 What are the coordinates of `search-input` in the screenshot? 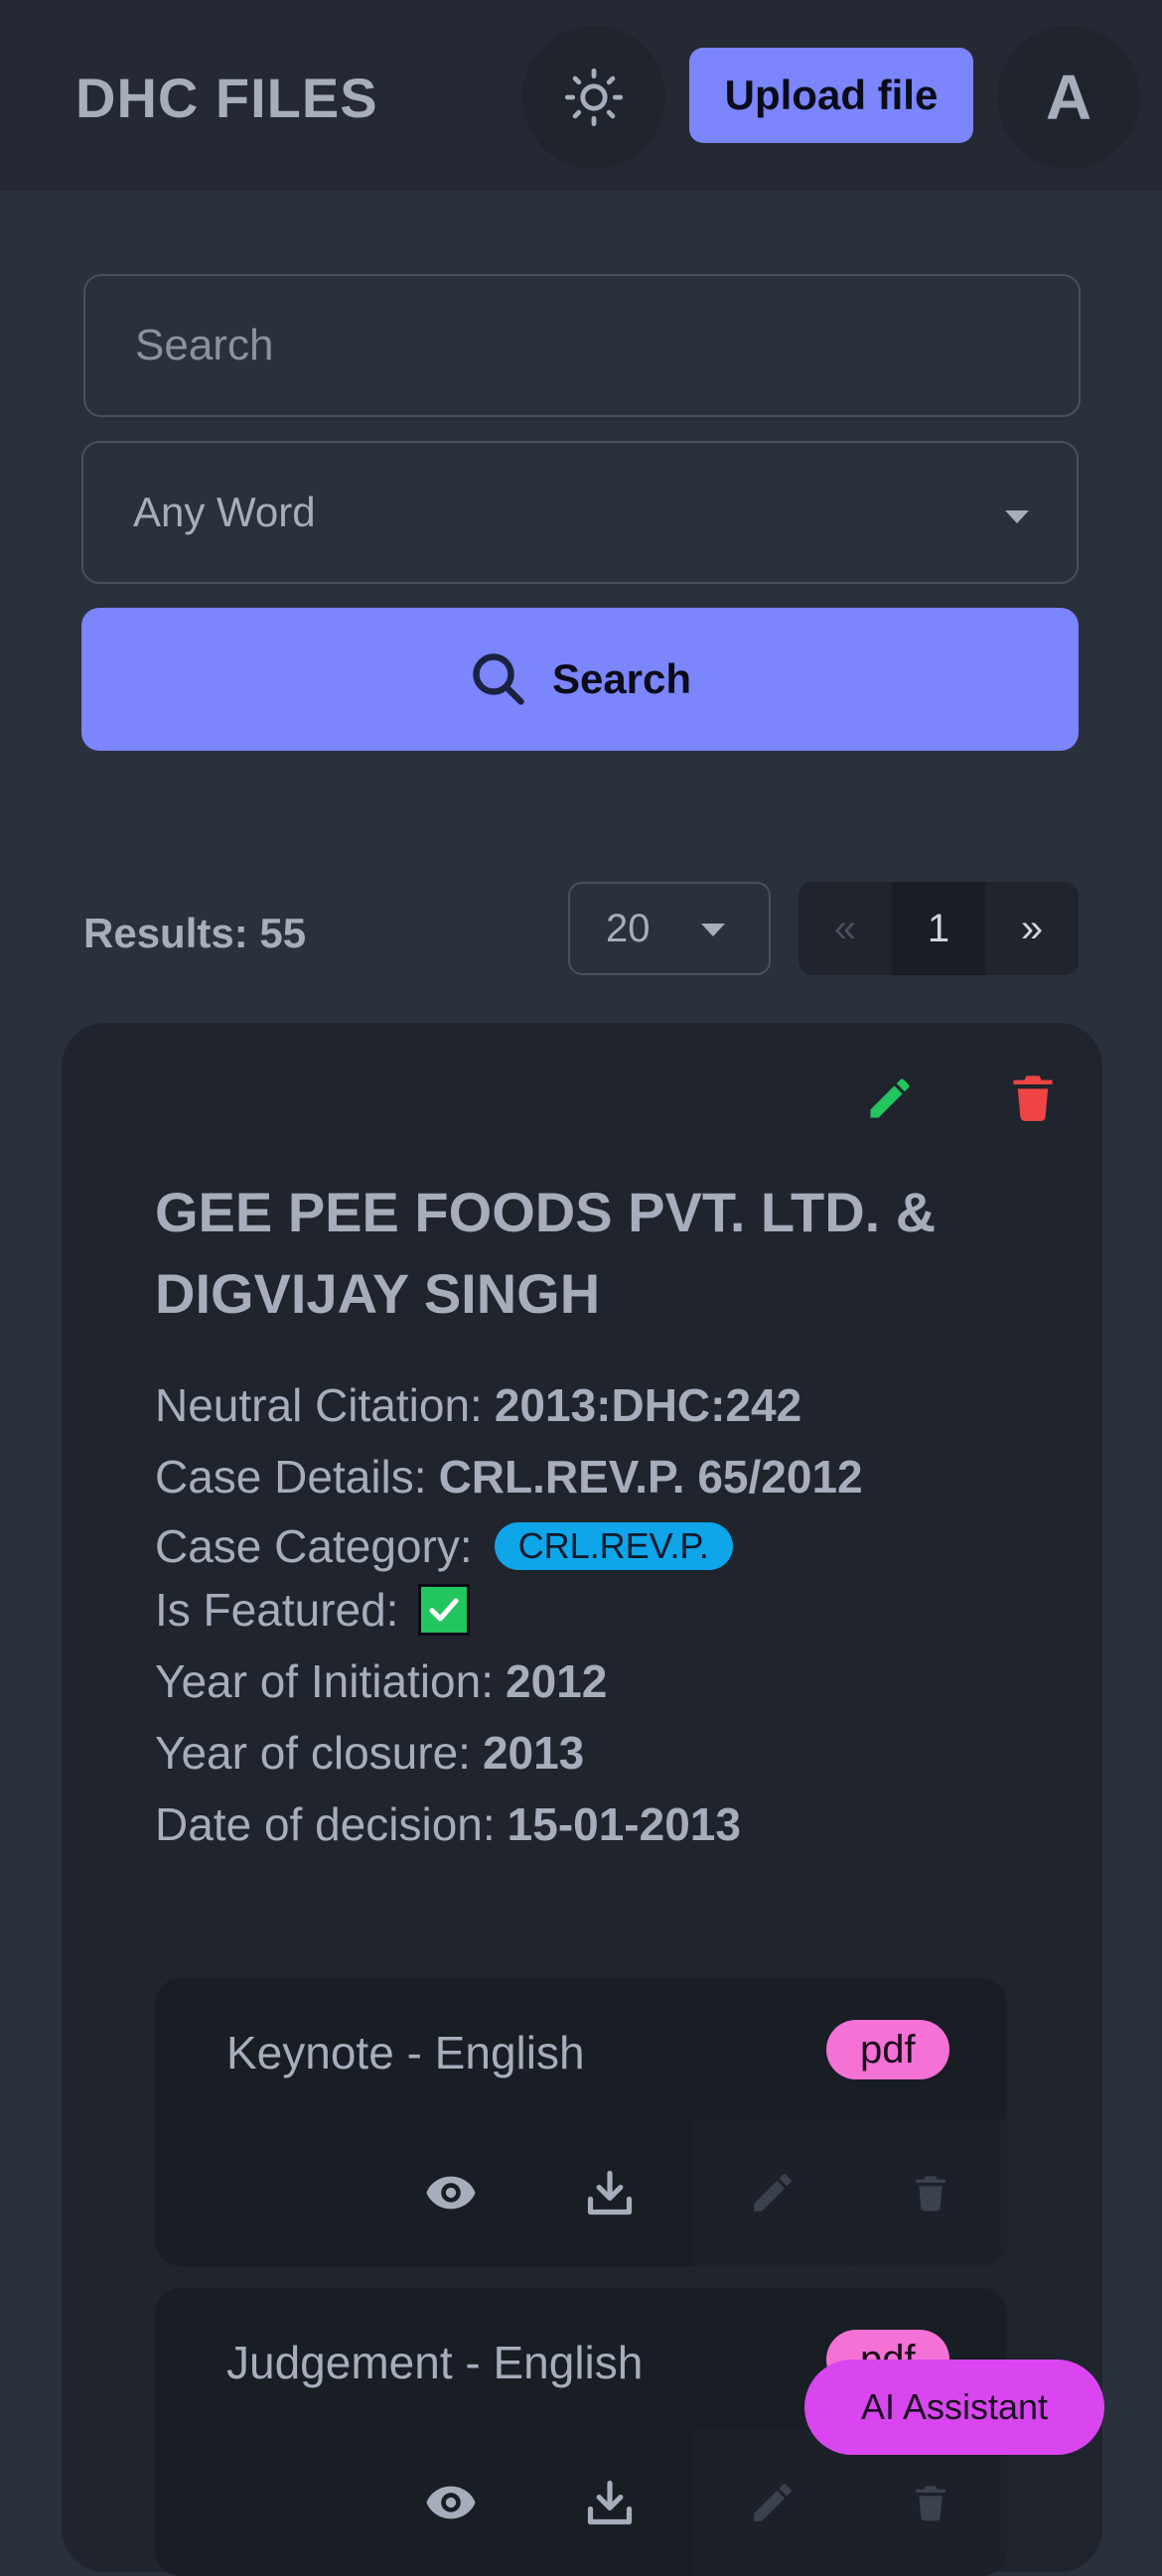 It's located at (582, 346).